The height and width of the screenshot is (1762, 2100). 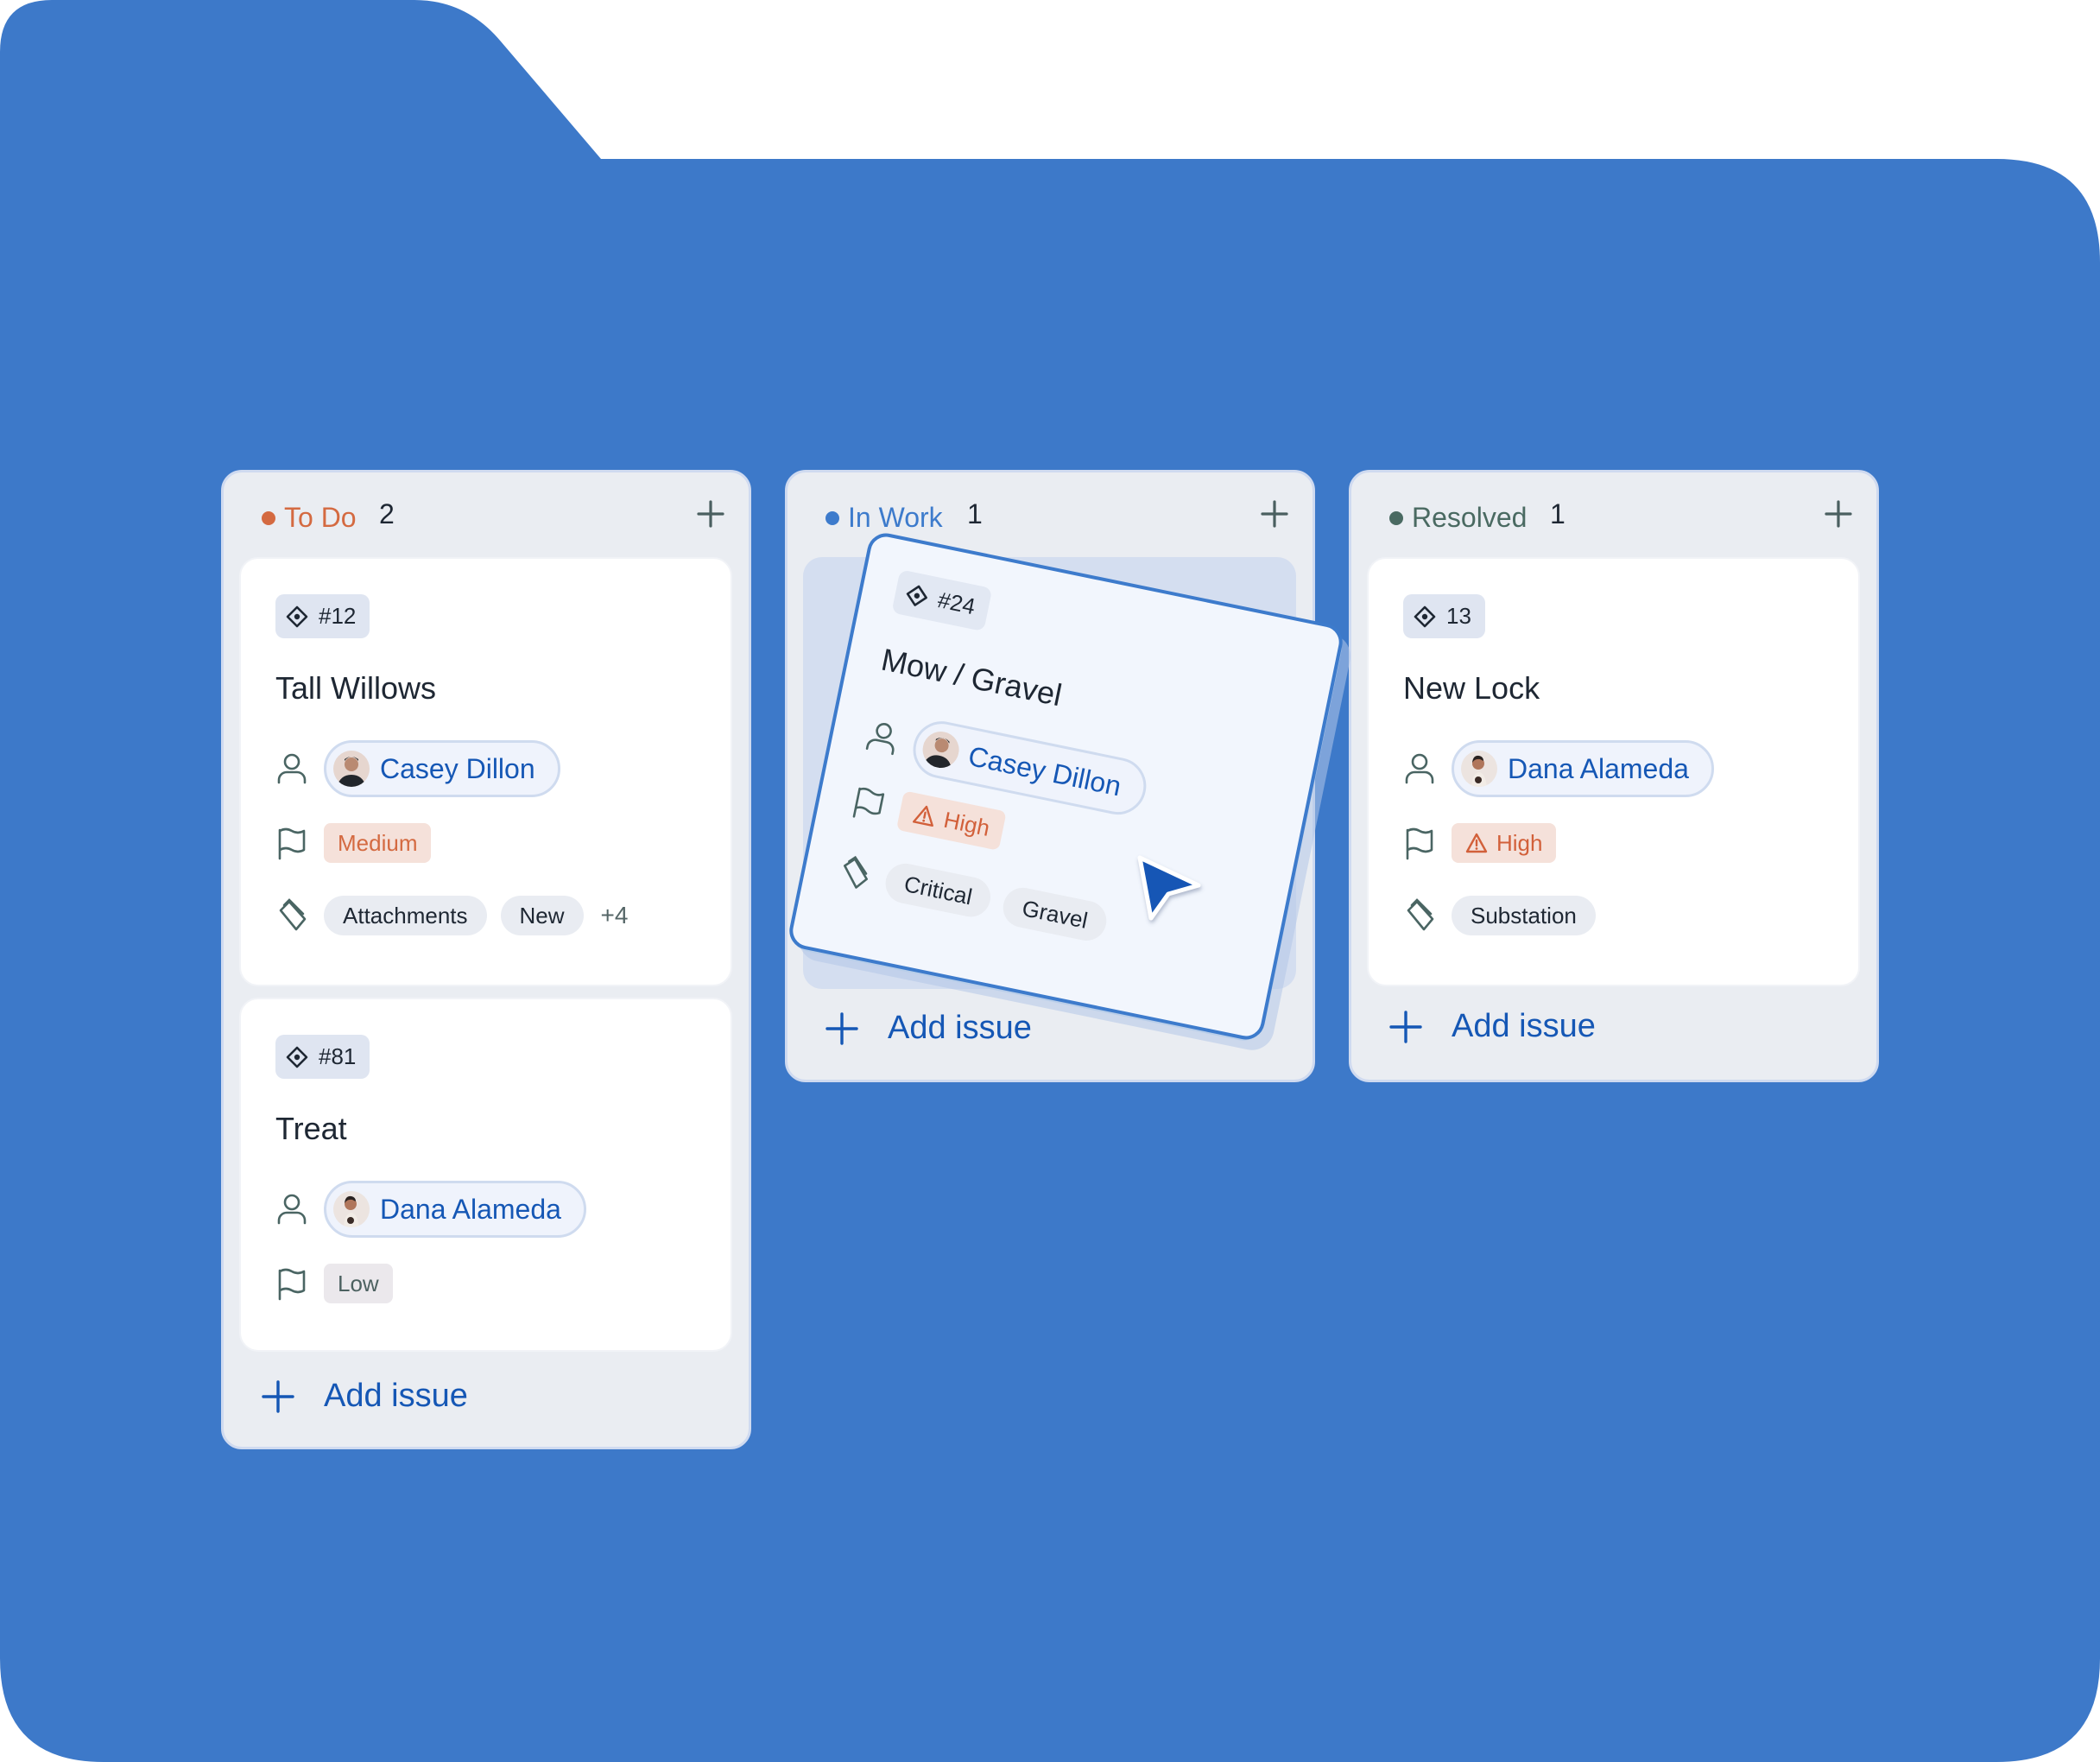 I want to click on priority-badge: Medium, so click(x=378, y=843).